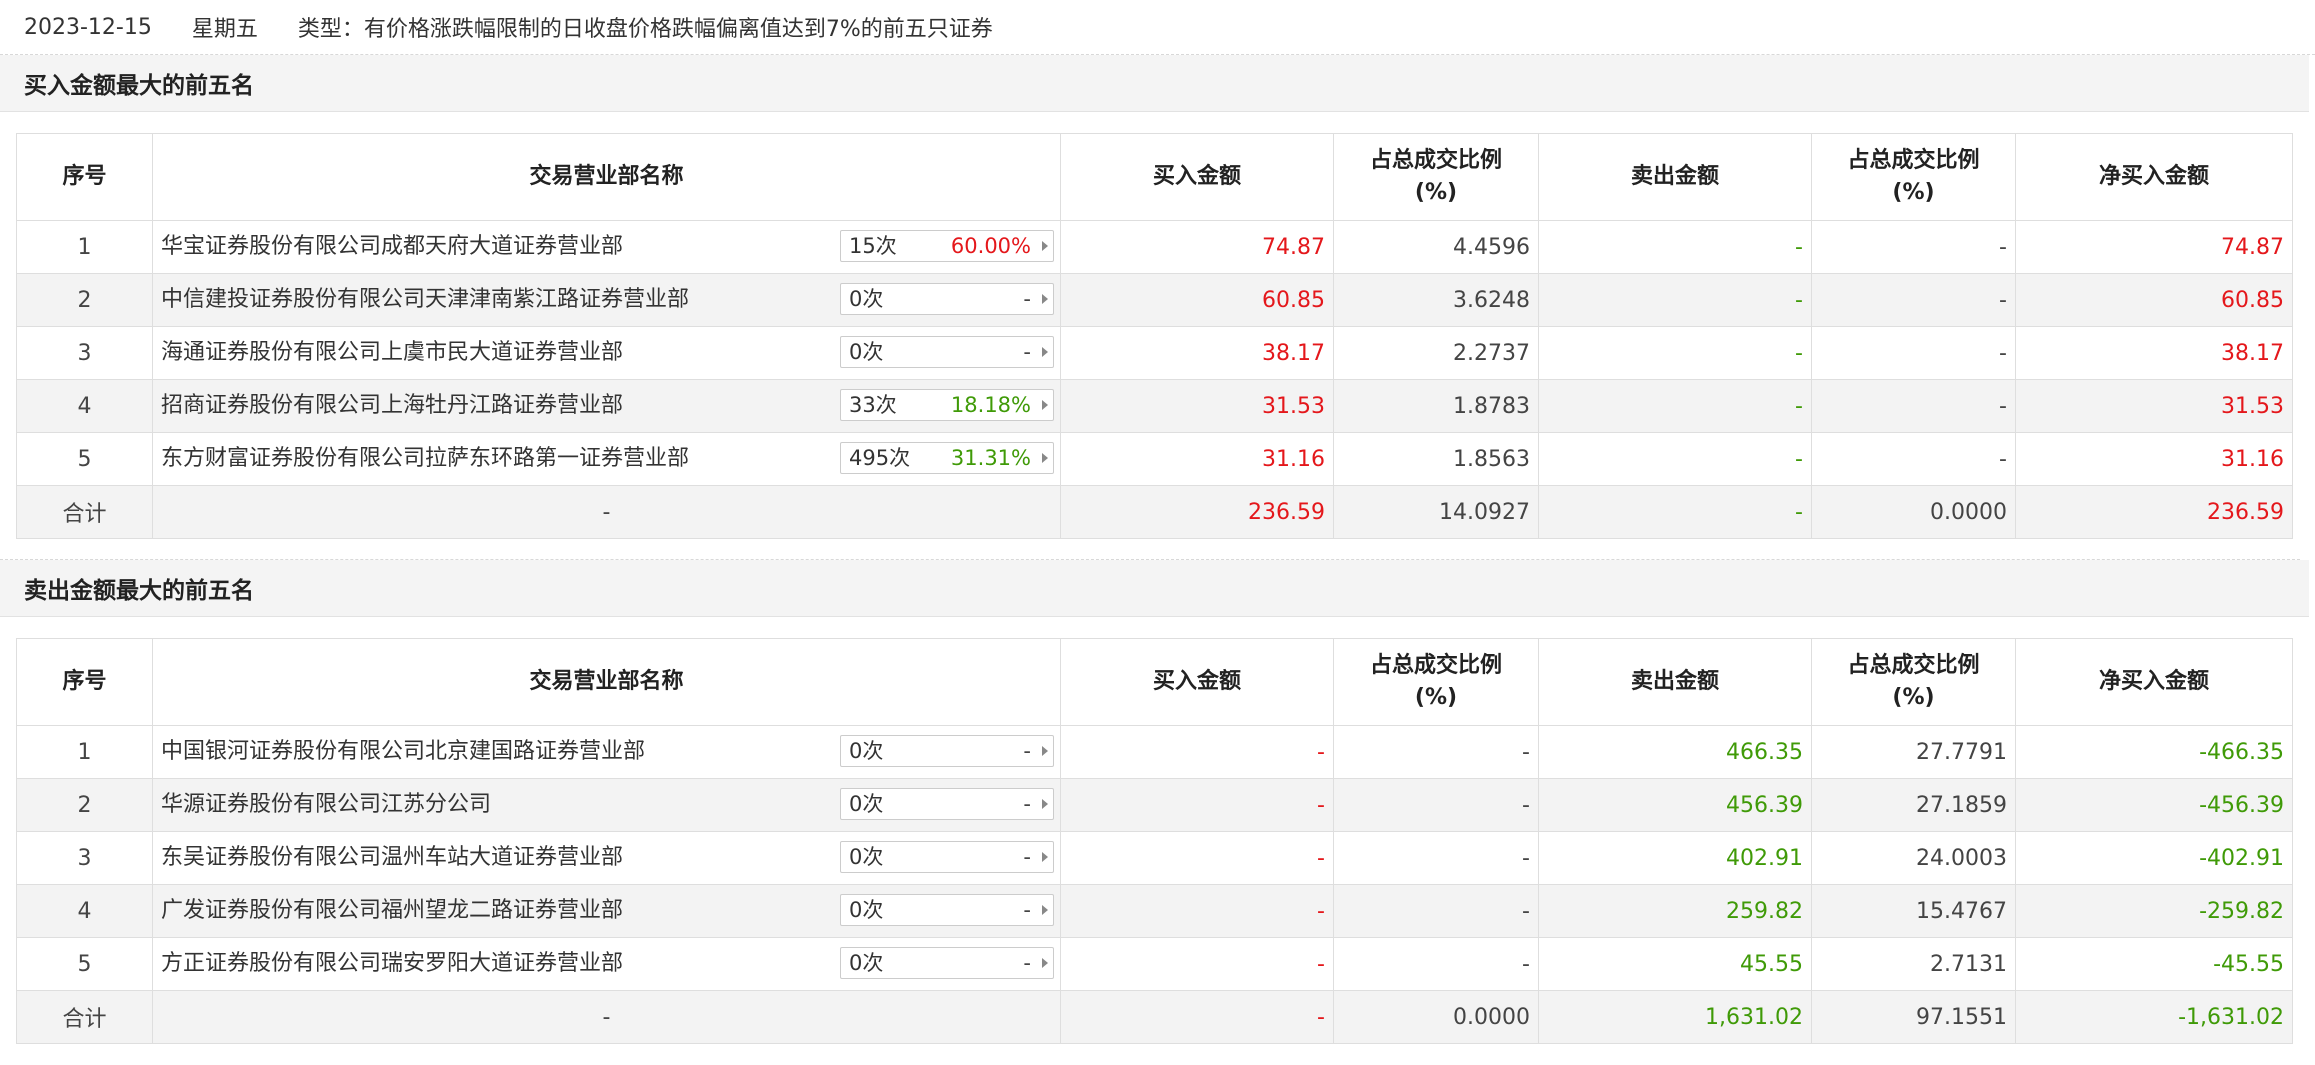  I want to click on broker-name: 华源证券股份有限公司江苏分公司, so click(326, 805).